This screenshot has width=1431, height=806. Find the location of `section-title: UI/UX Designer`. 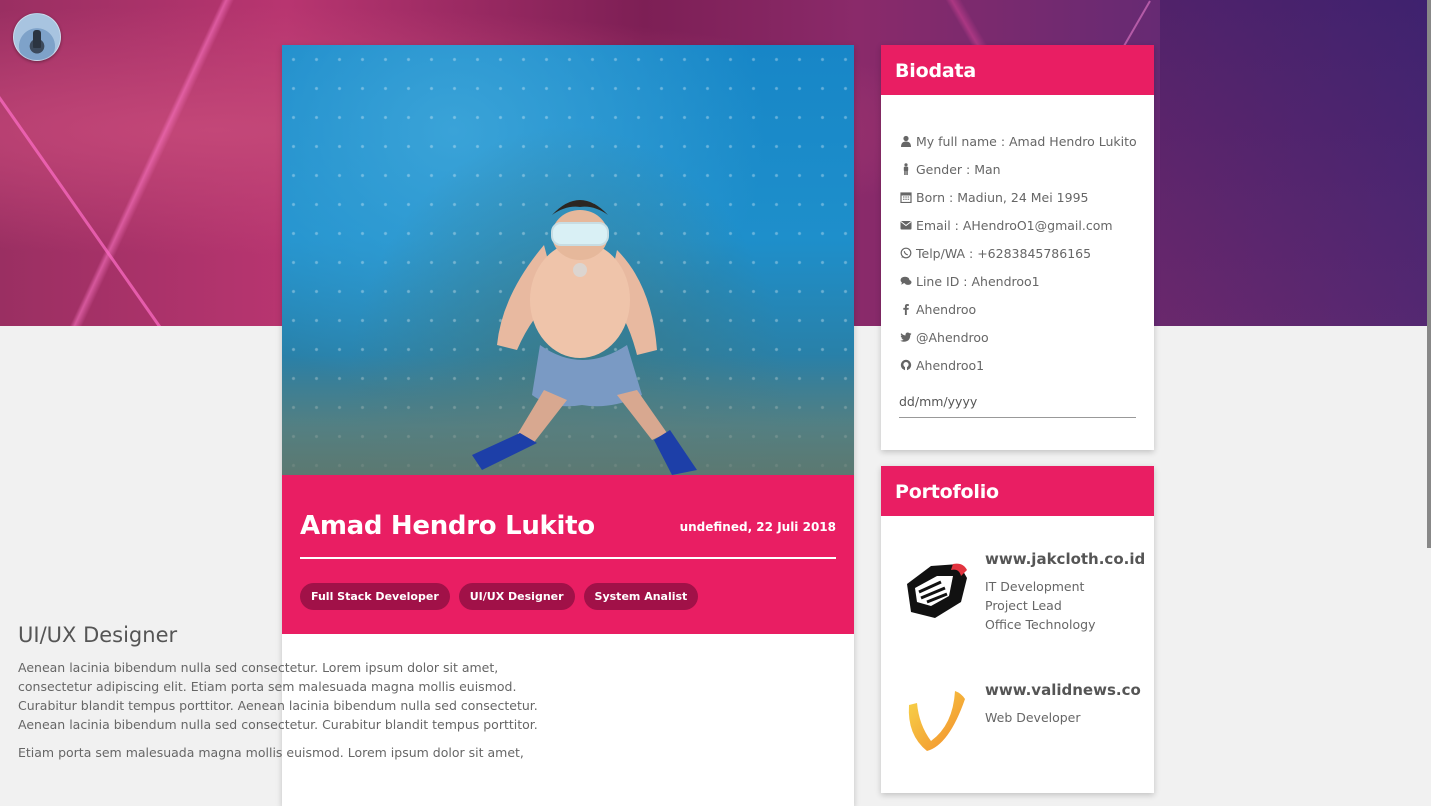

section-title: UI/UX Designer is located at coordinates (98, 635).